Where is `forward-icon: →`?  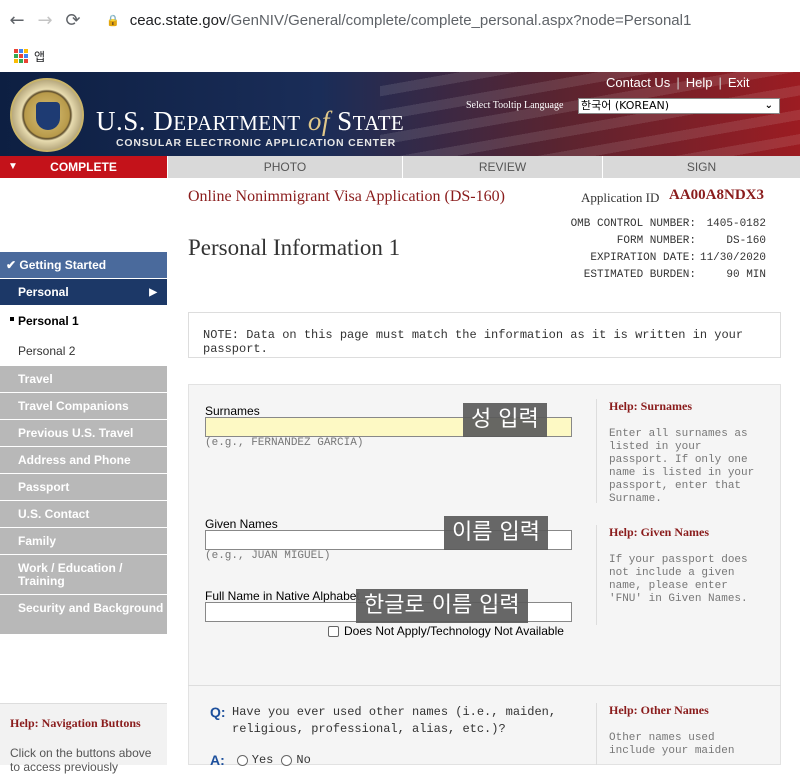
forward-icon: → is located at coordinates (45, 20).